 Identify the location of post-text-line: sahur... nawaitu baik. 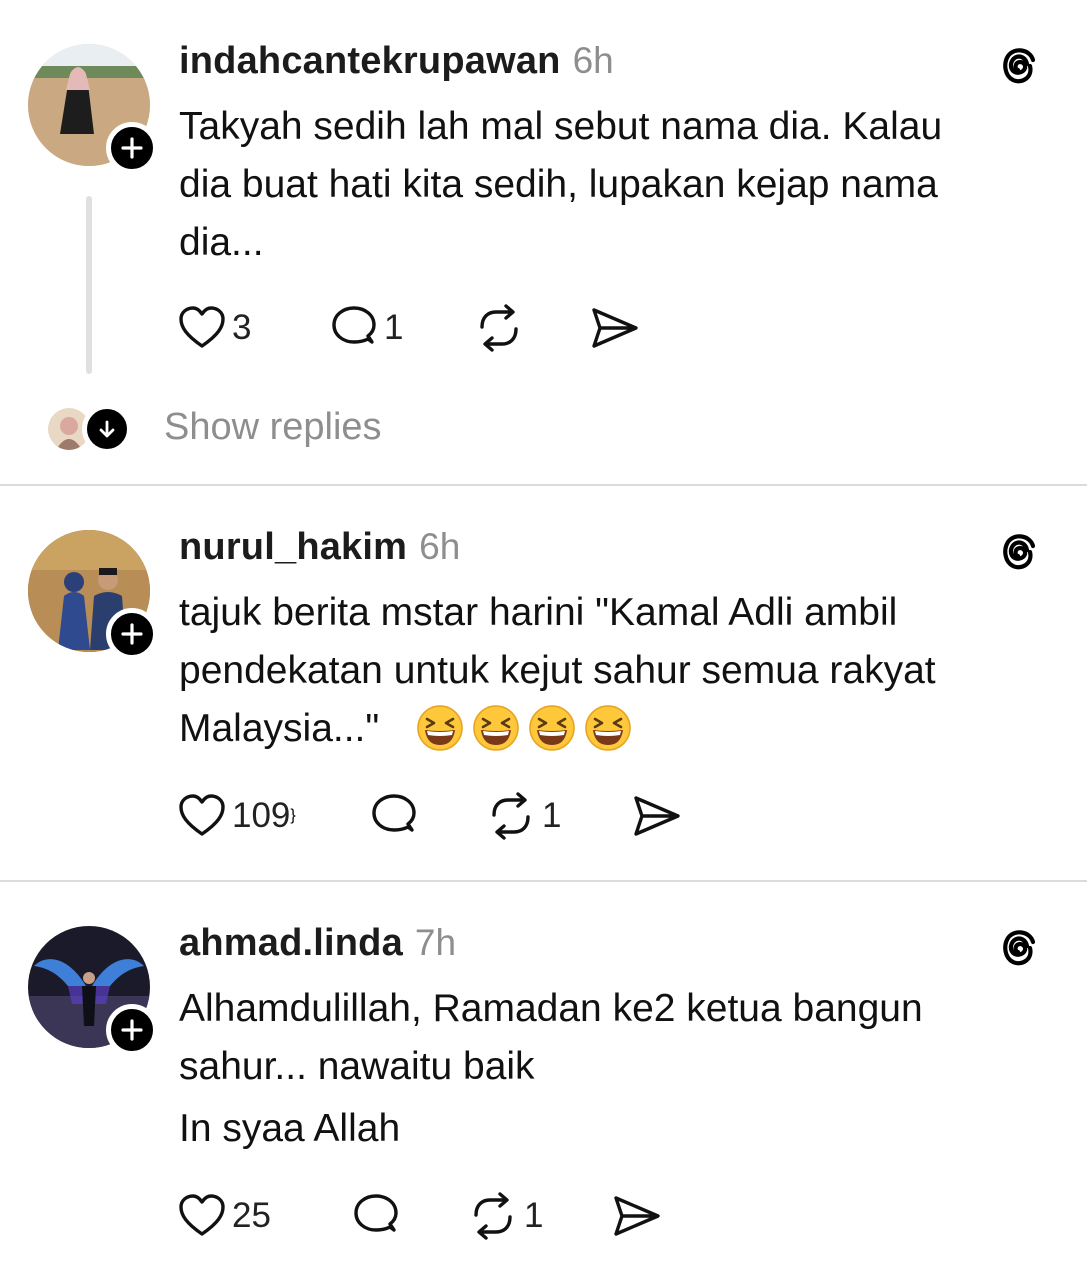
(357, 1066).